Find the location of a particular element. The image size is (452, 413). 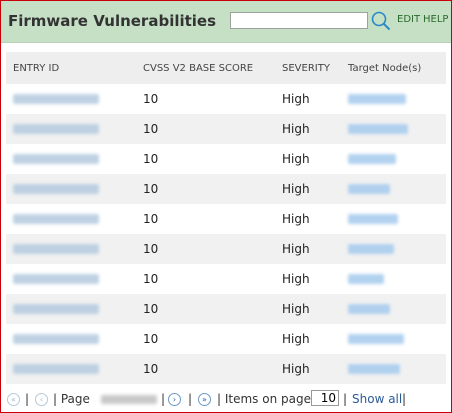

show-all-link: Show all is located at coordinates (377, 399).